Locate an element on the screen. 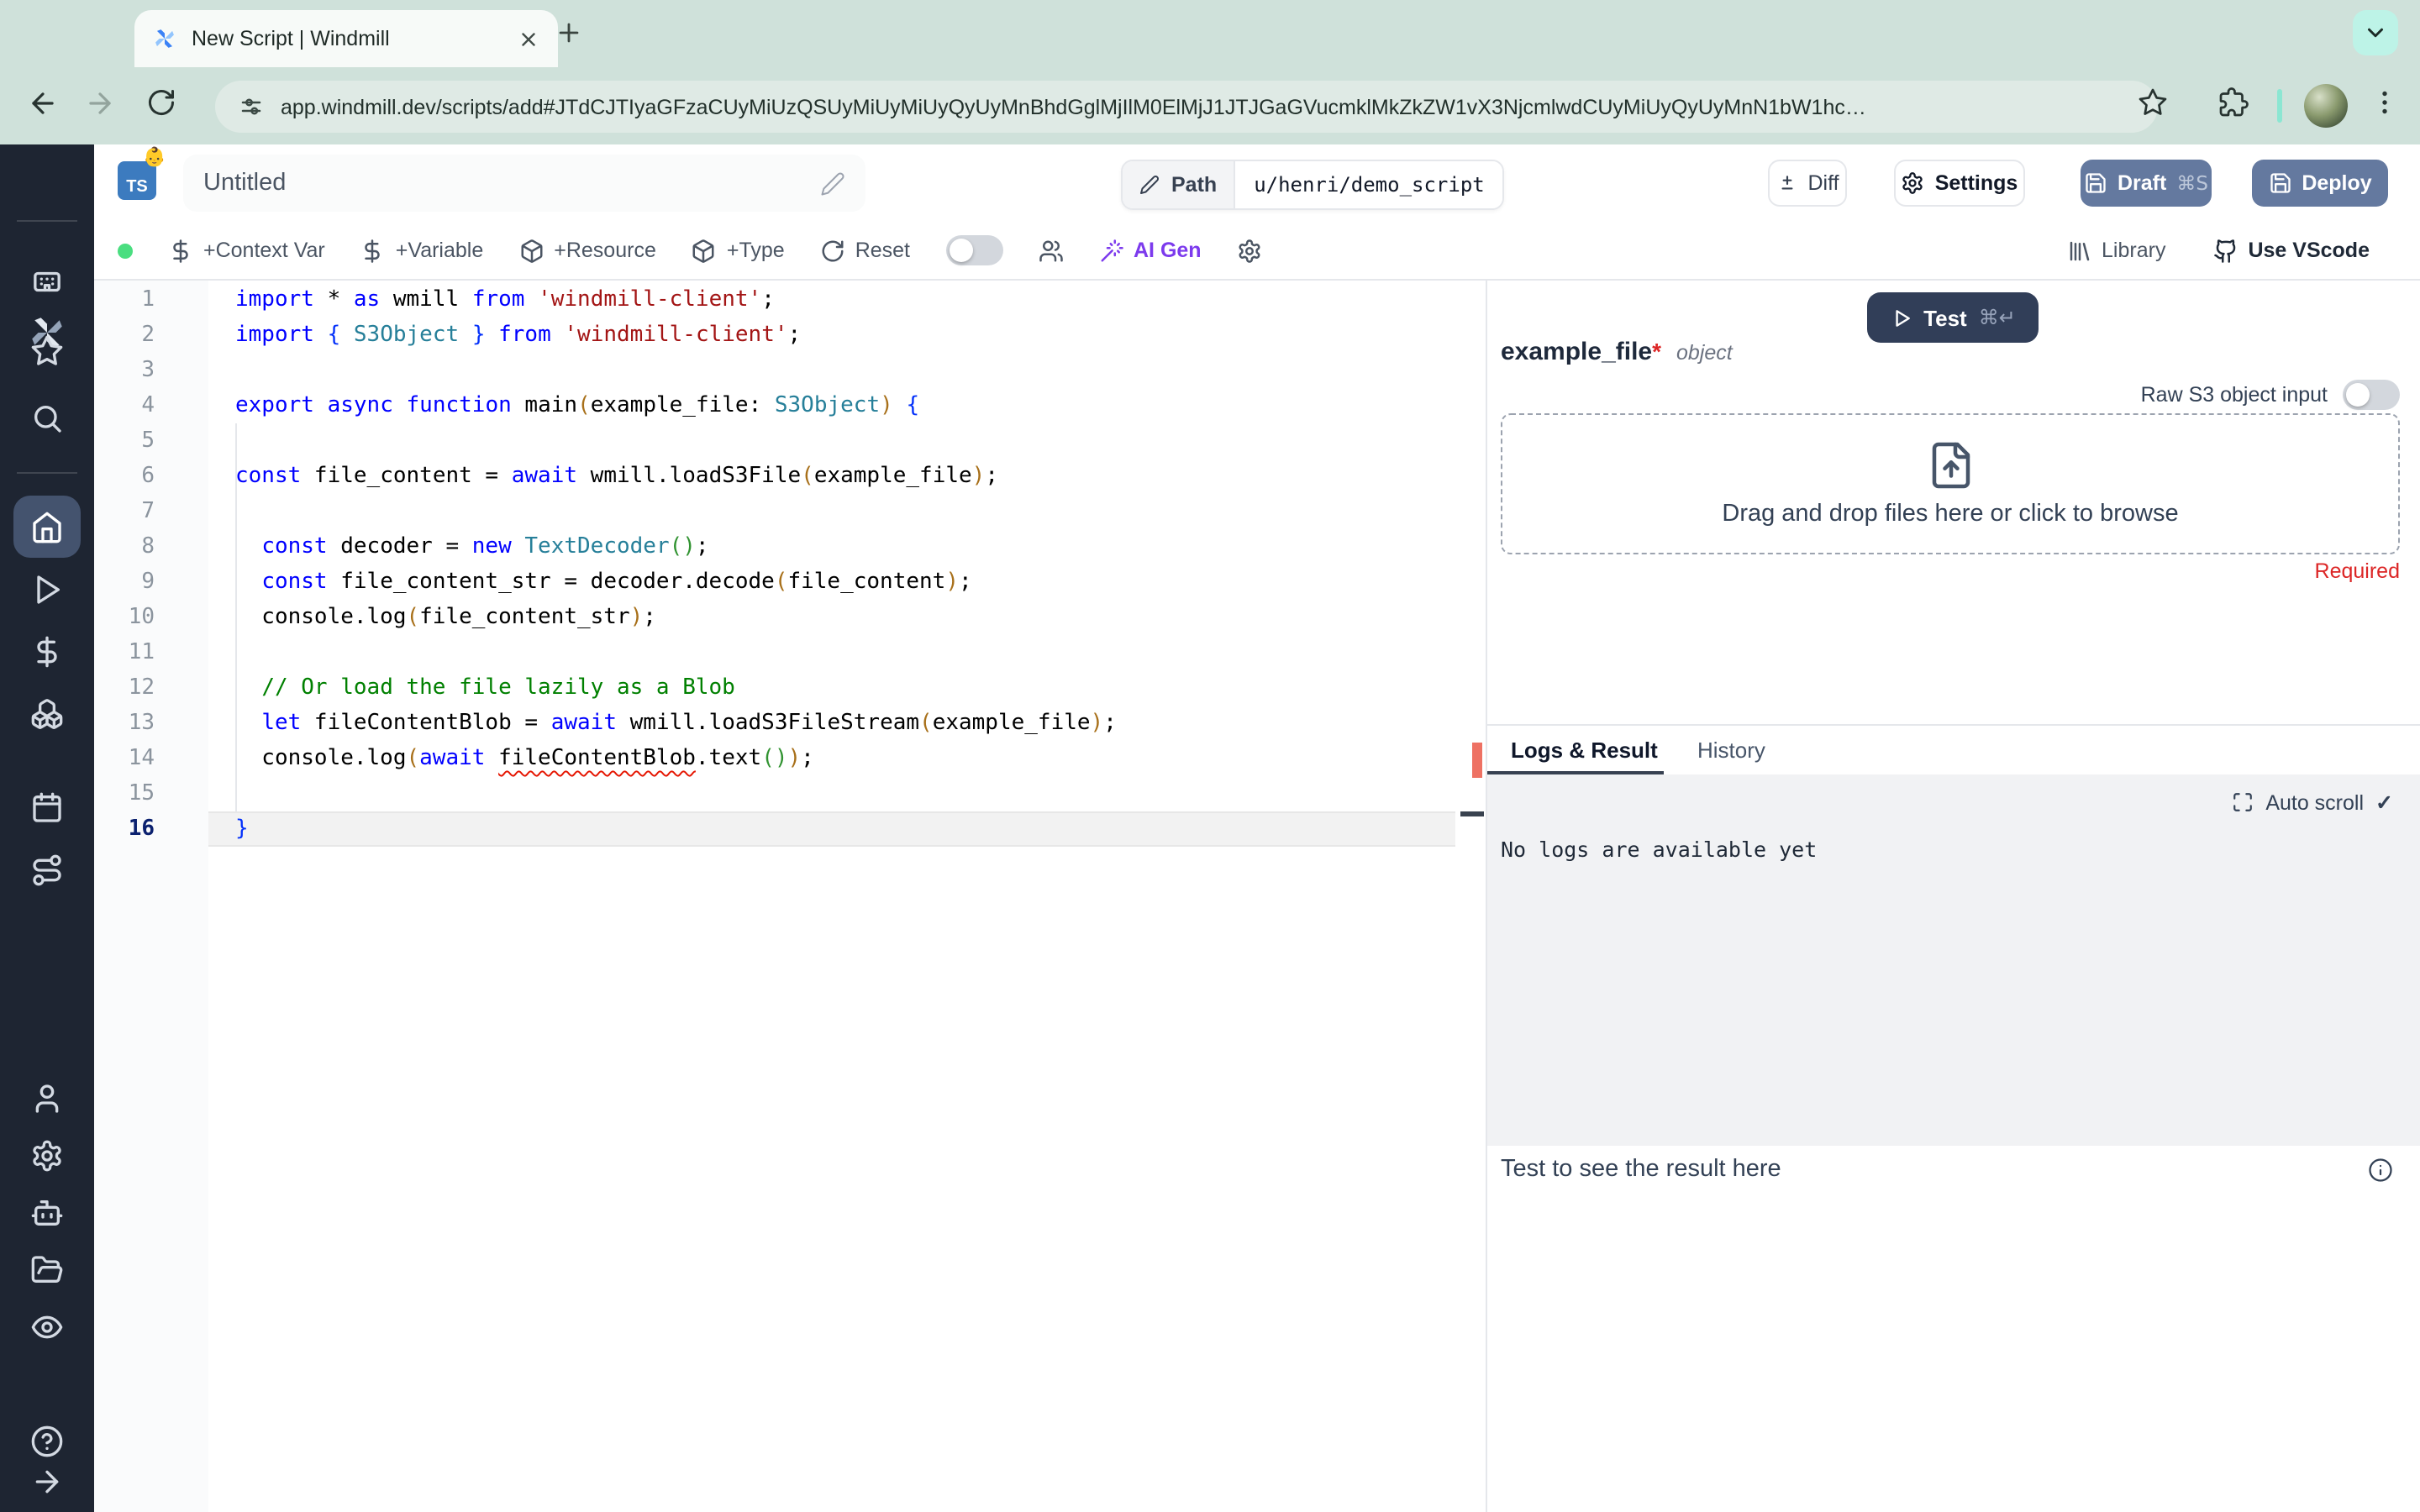 The height and width of the screenshot is (1512, 2420). check-icon: ✓ is located at coordinates (2384, 803).